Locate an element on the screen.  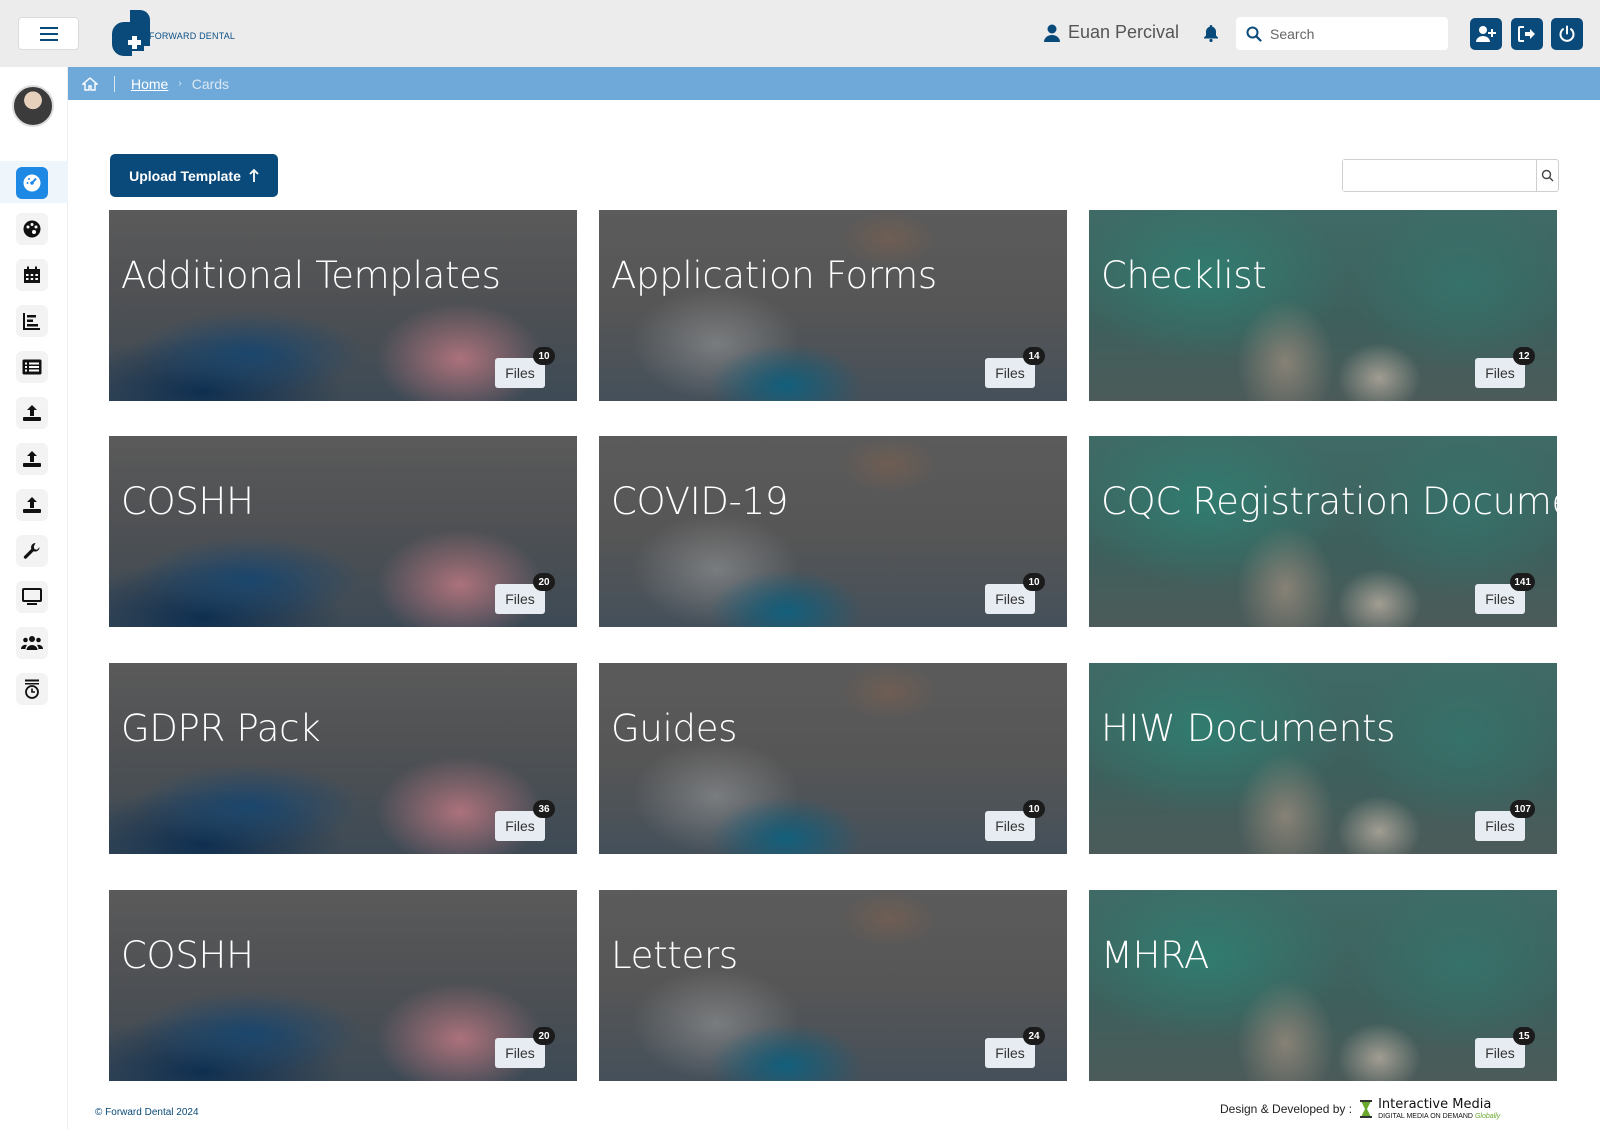
card-gdpr-pack: GDPR Pack Files 36 is located at coordinates (343, 758).